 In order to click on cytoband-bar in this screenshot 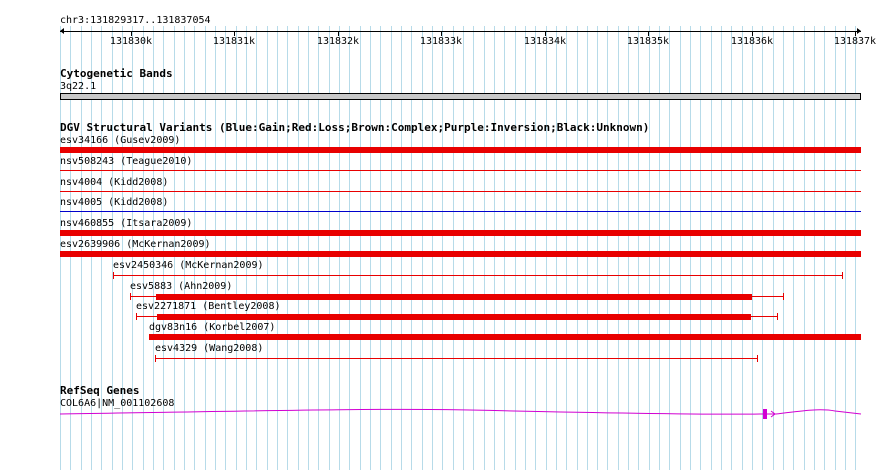, I will do `click(460, 96)`.